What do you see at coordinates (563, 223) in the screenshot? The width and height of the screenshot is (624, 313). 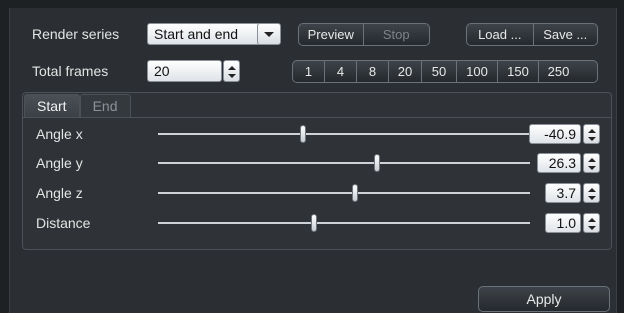 I see `param-value-input: 1.0` at bounding box center [563, 223].